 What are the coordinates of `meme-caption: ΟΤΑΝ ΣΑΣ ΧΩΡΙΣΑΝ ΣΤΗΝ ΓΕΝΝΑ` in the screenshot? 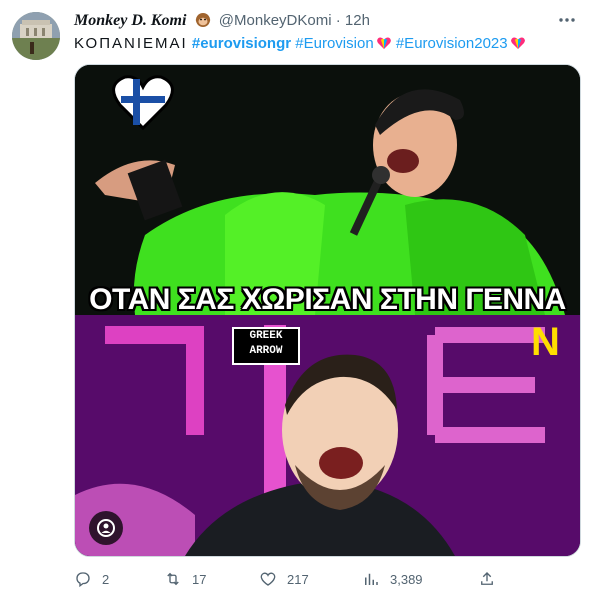 It's located at (327, 299).